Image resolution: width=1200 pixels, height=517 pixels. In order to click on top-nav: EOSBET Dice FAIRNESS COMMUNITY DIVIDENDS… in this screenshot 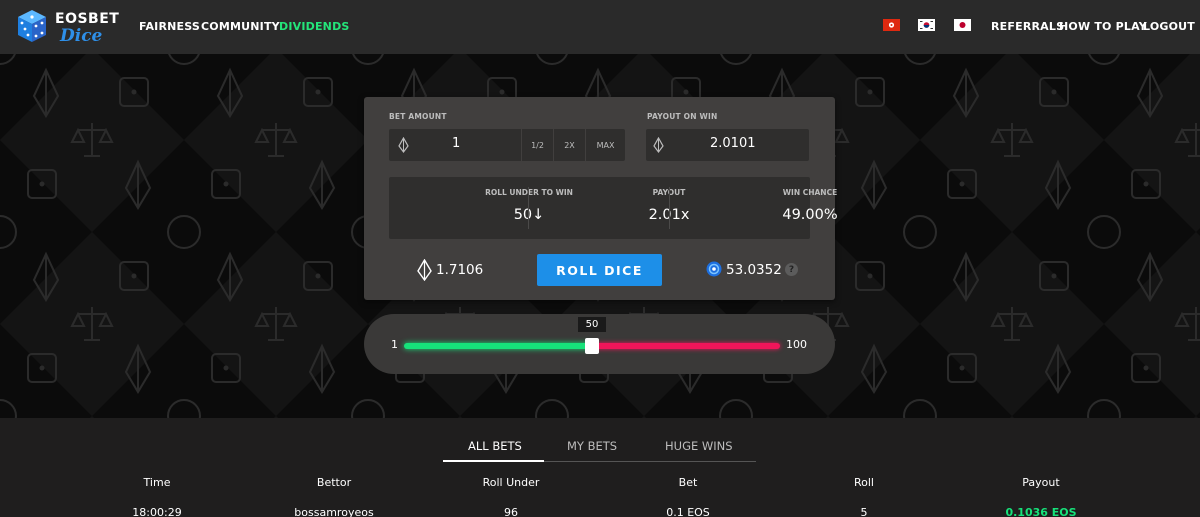, I will do `click(600, 27)`.